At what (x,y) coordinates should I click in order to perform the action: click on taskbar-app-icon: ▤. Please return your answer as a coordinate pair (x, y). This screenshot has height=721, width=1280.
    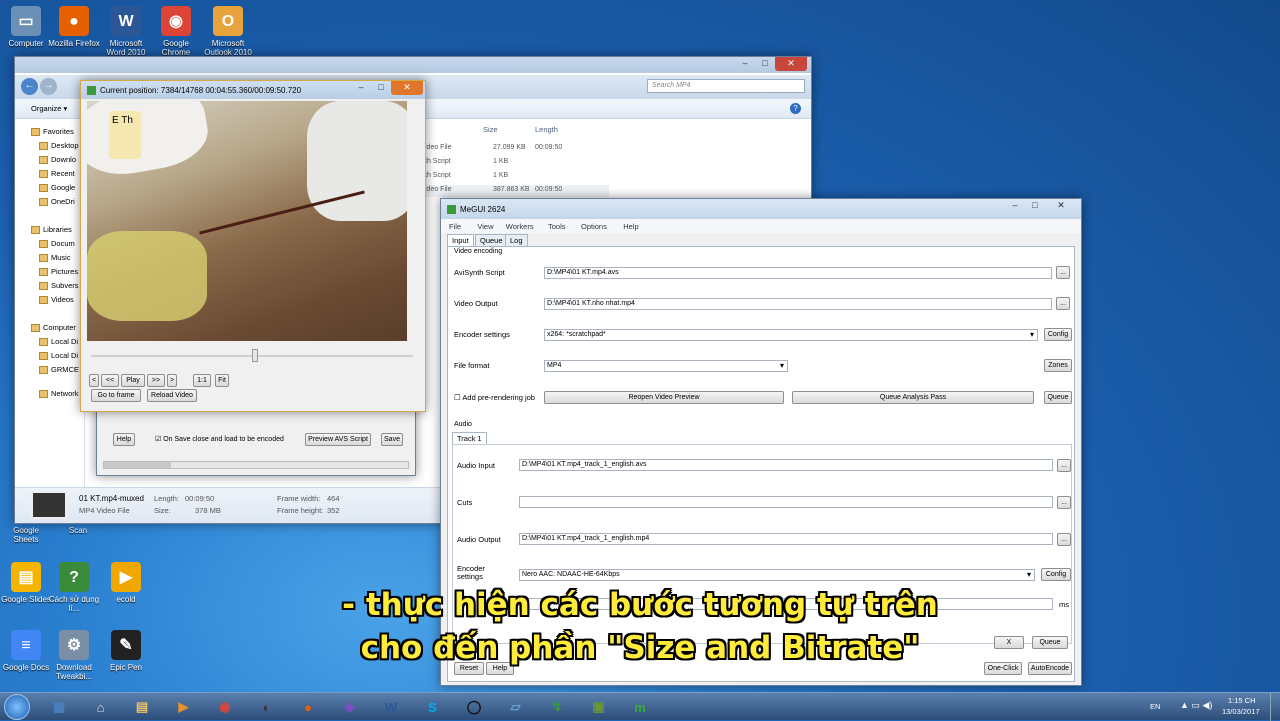
    Looking at the image, I should click on (142, 707).